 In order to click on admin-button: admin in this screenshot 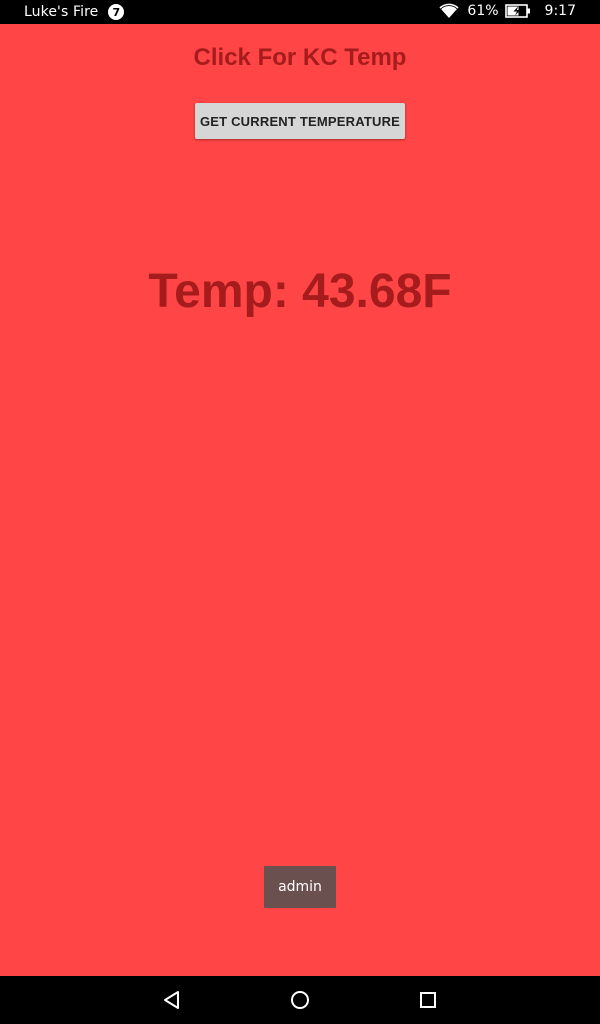, I will do `click(300, 887)`.